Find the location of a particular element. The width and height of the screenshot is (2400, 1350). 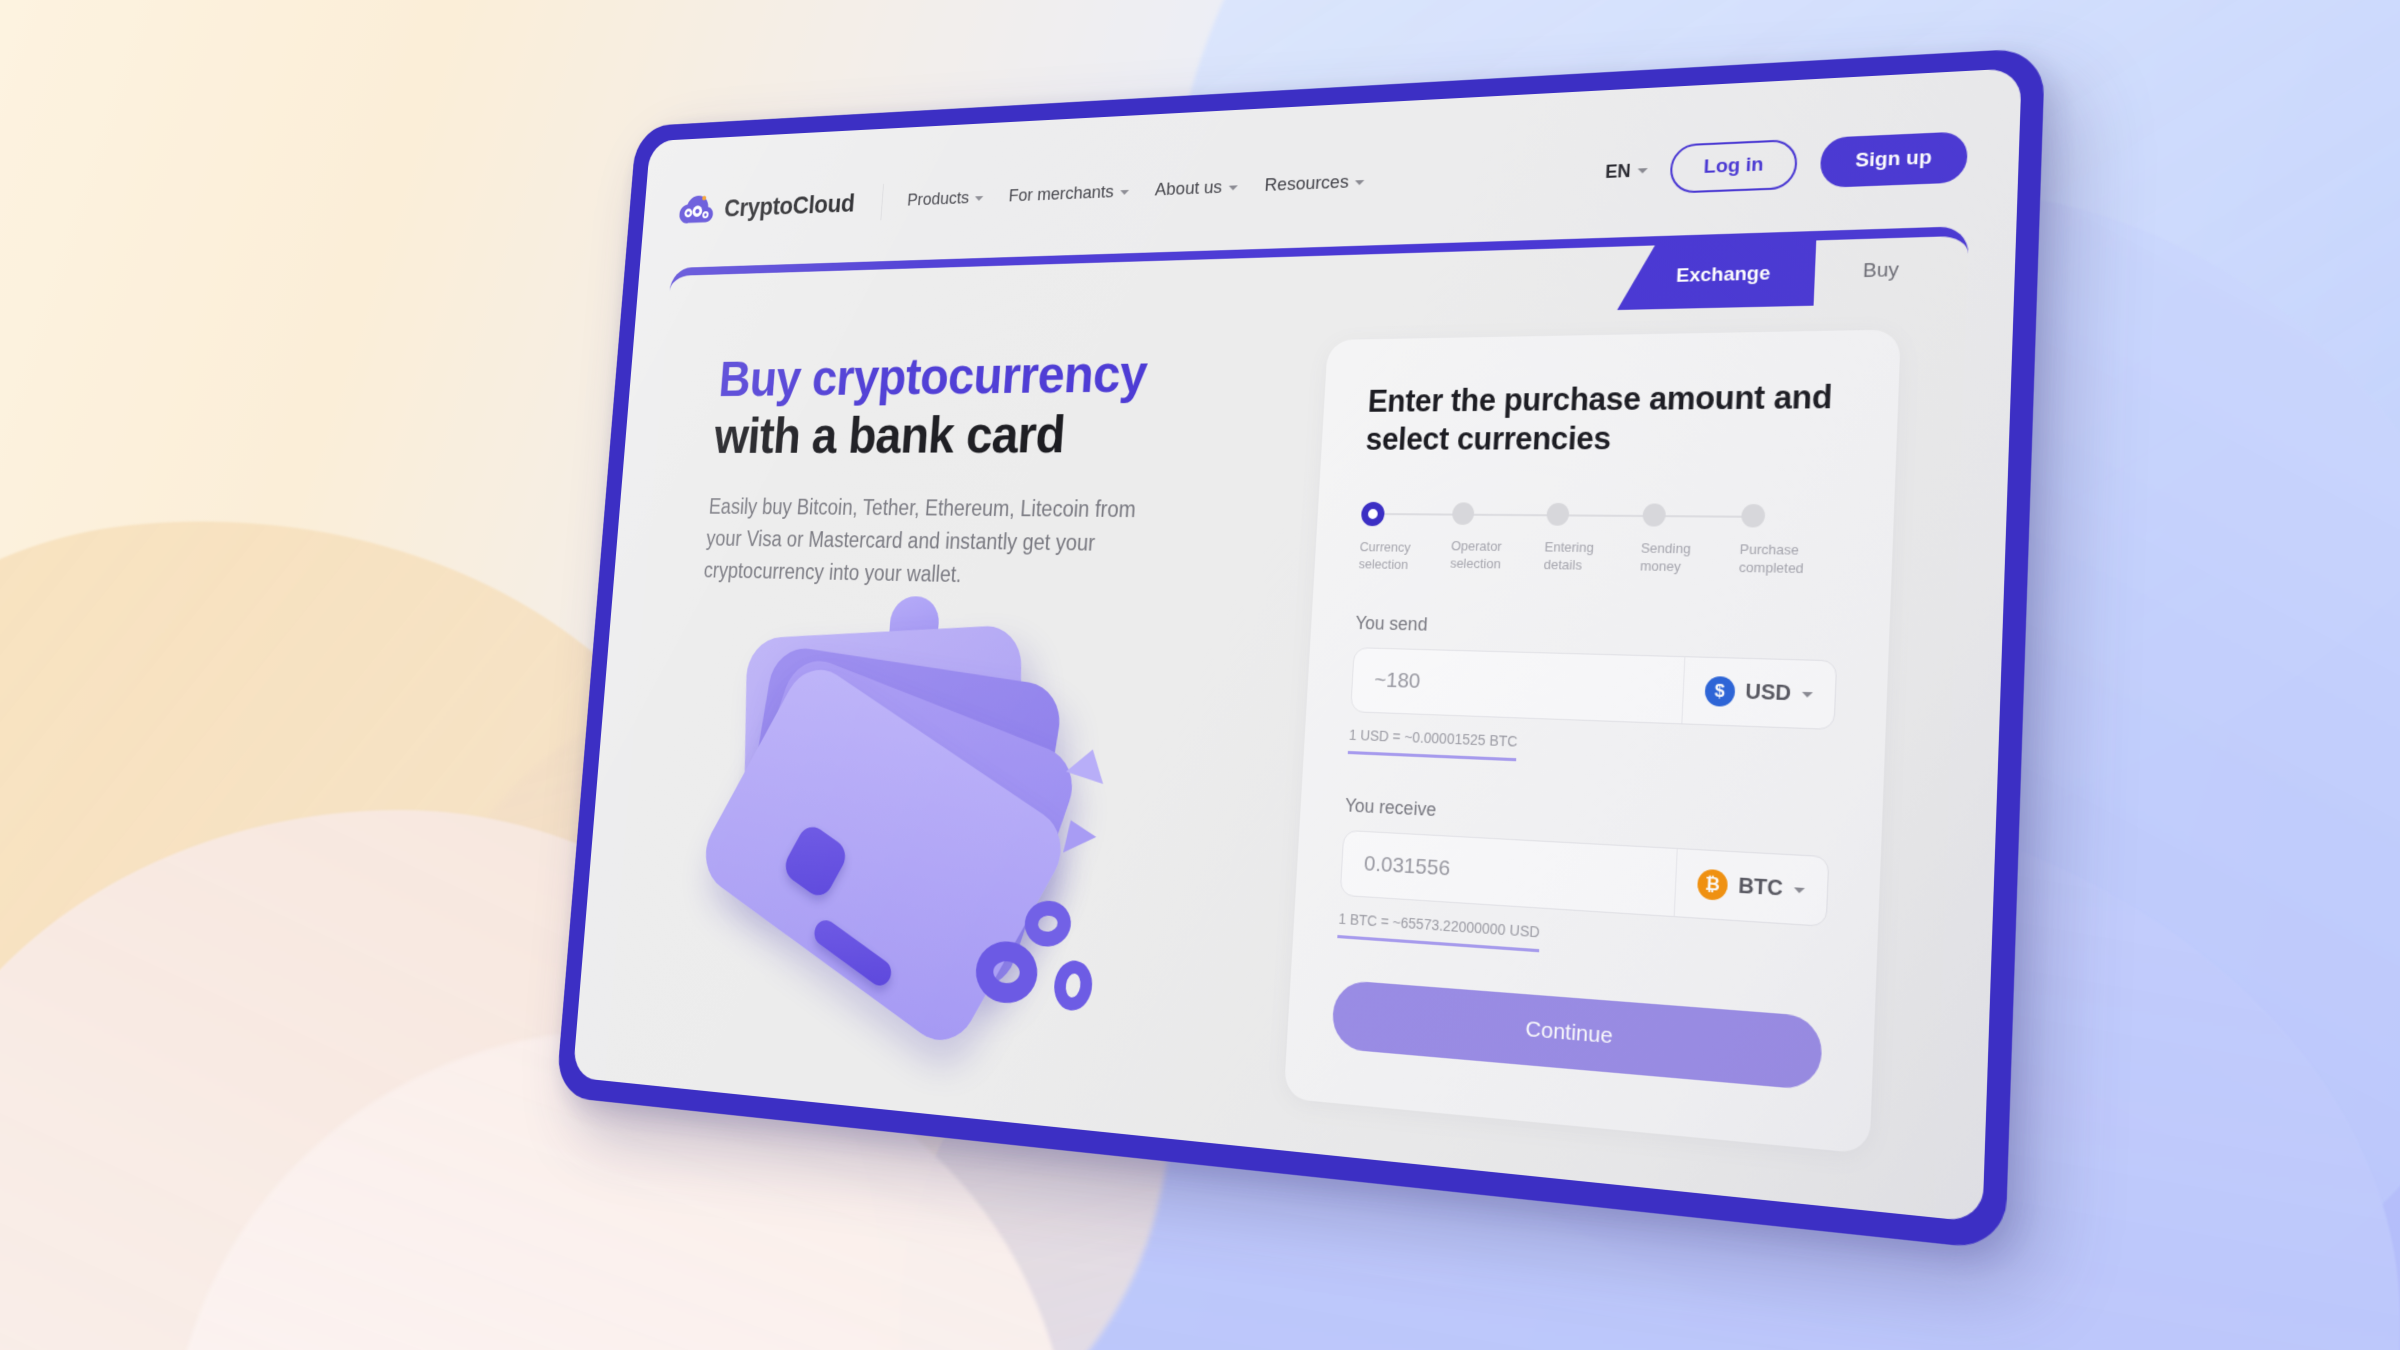

nav-item-label: Products is located at coordinates (938, 199).